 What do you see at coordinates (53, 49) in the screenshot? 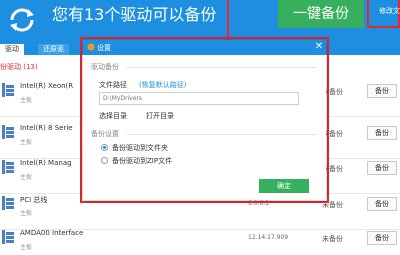
I see `tab-restore: 还原驱` at bounding box center [53, 49].